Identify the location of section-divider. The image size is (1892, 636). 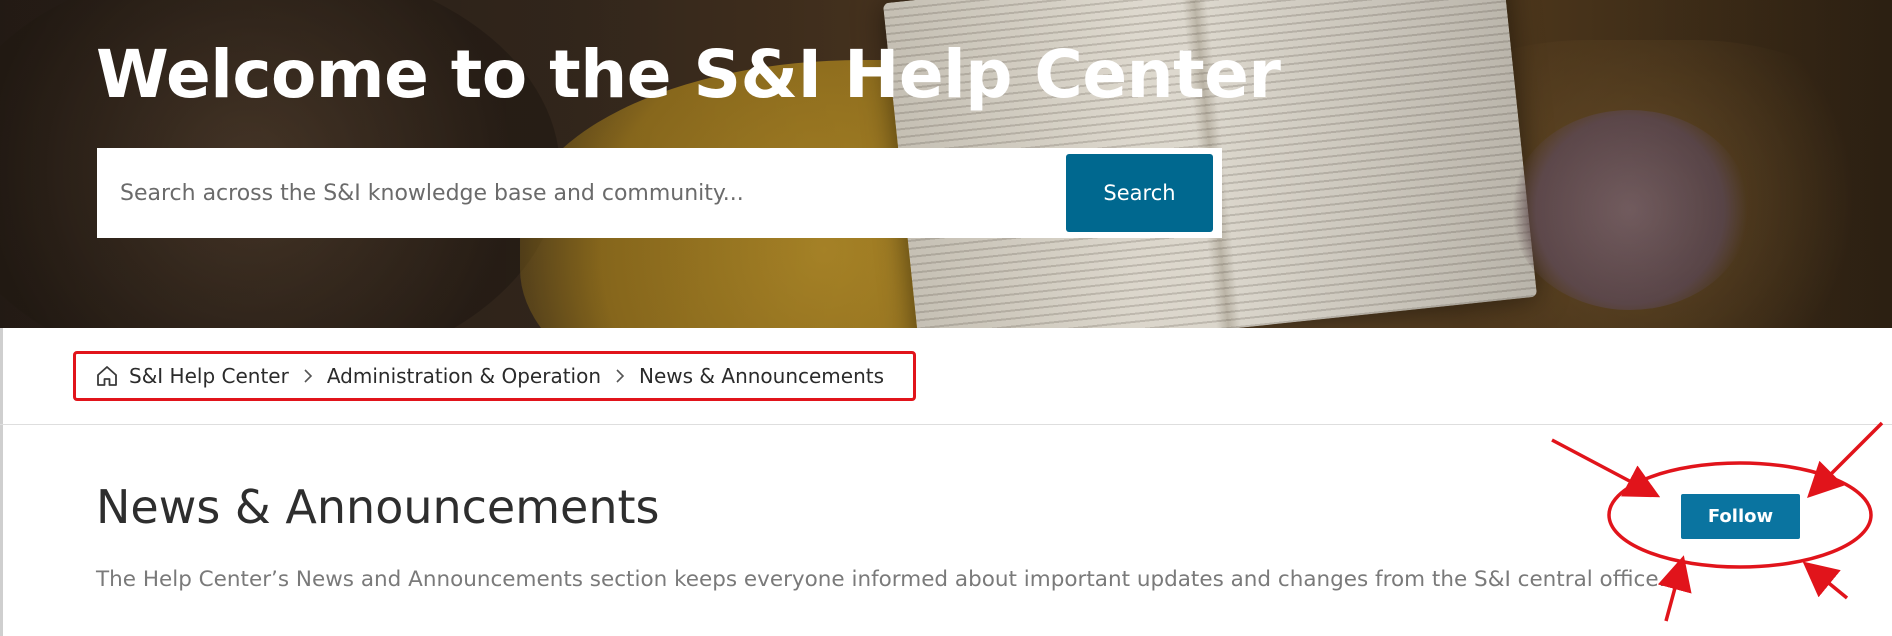
(946, 424).